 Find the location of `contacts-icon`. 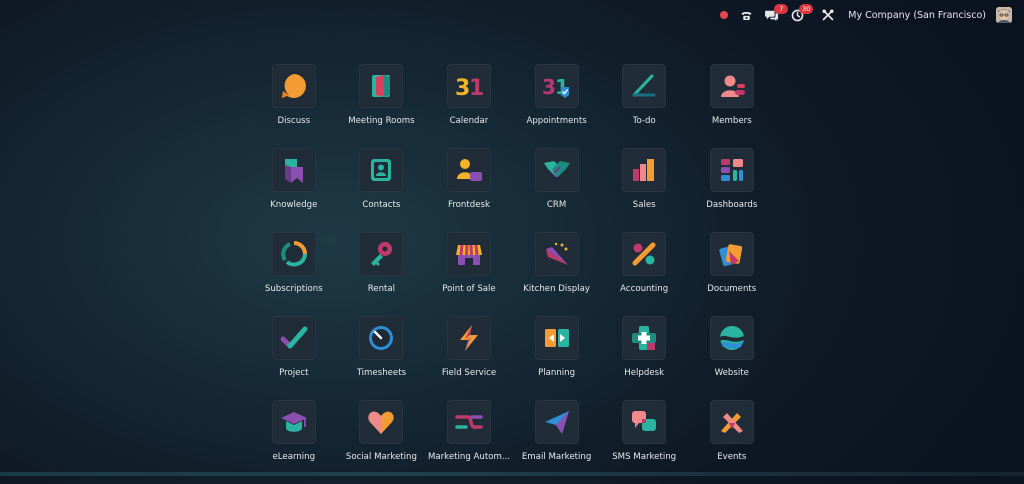

contacts-icon is located at coordinates (381, 170).